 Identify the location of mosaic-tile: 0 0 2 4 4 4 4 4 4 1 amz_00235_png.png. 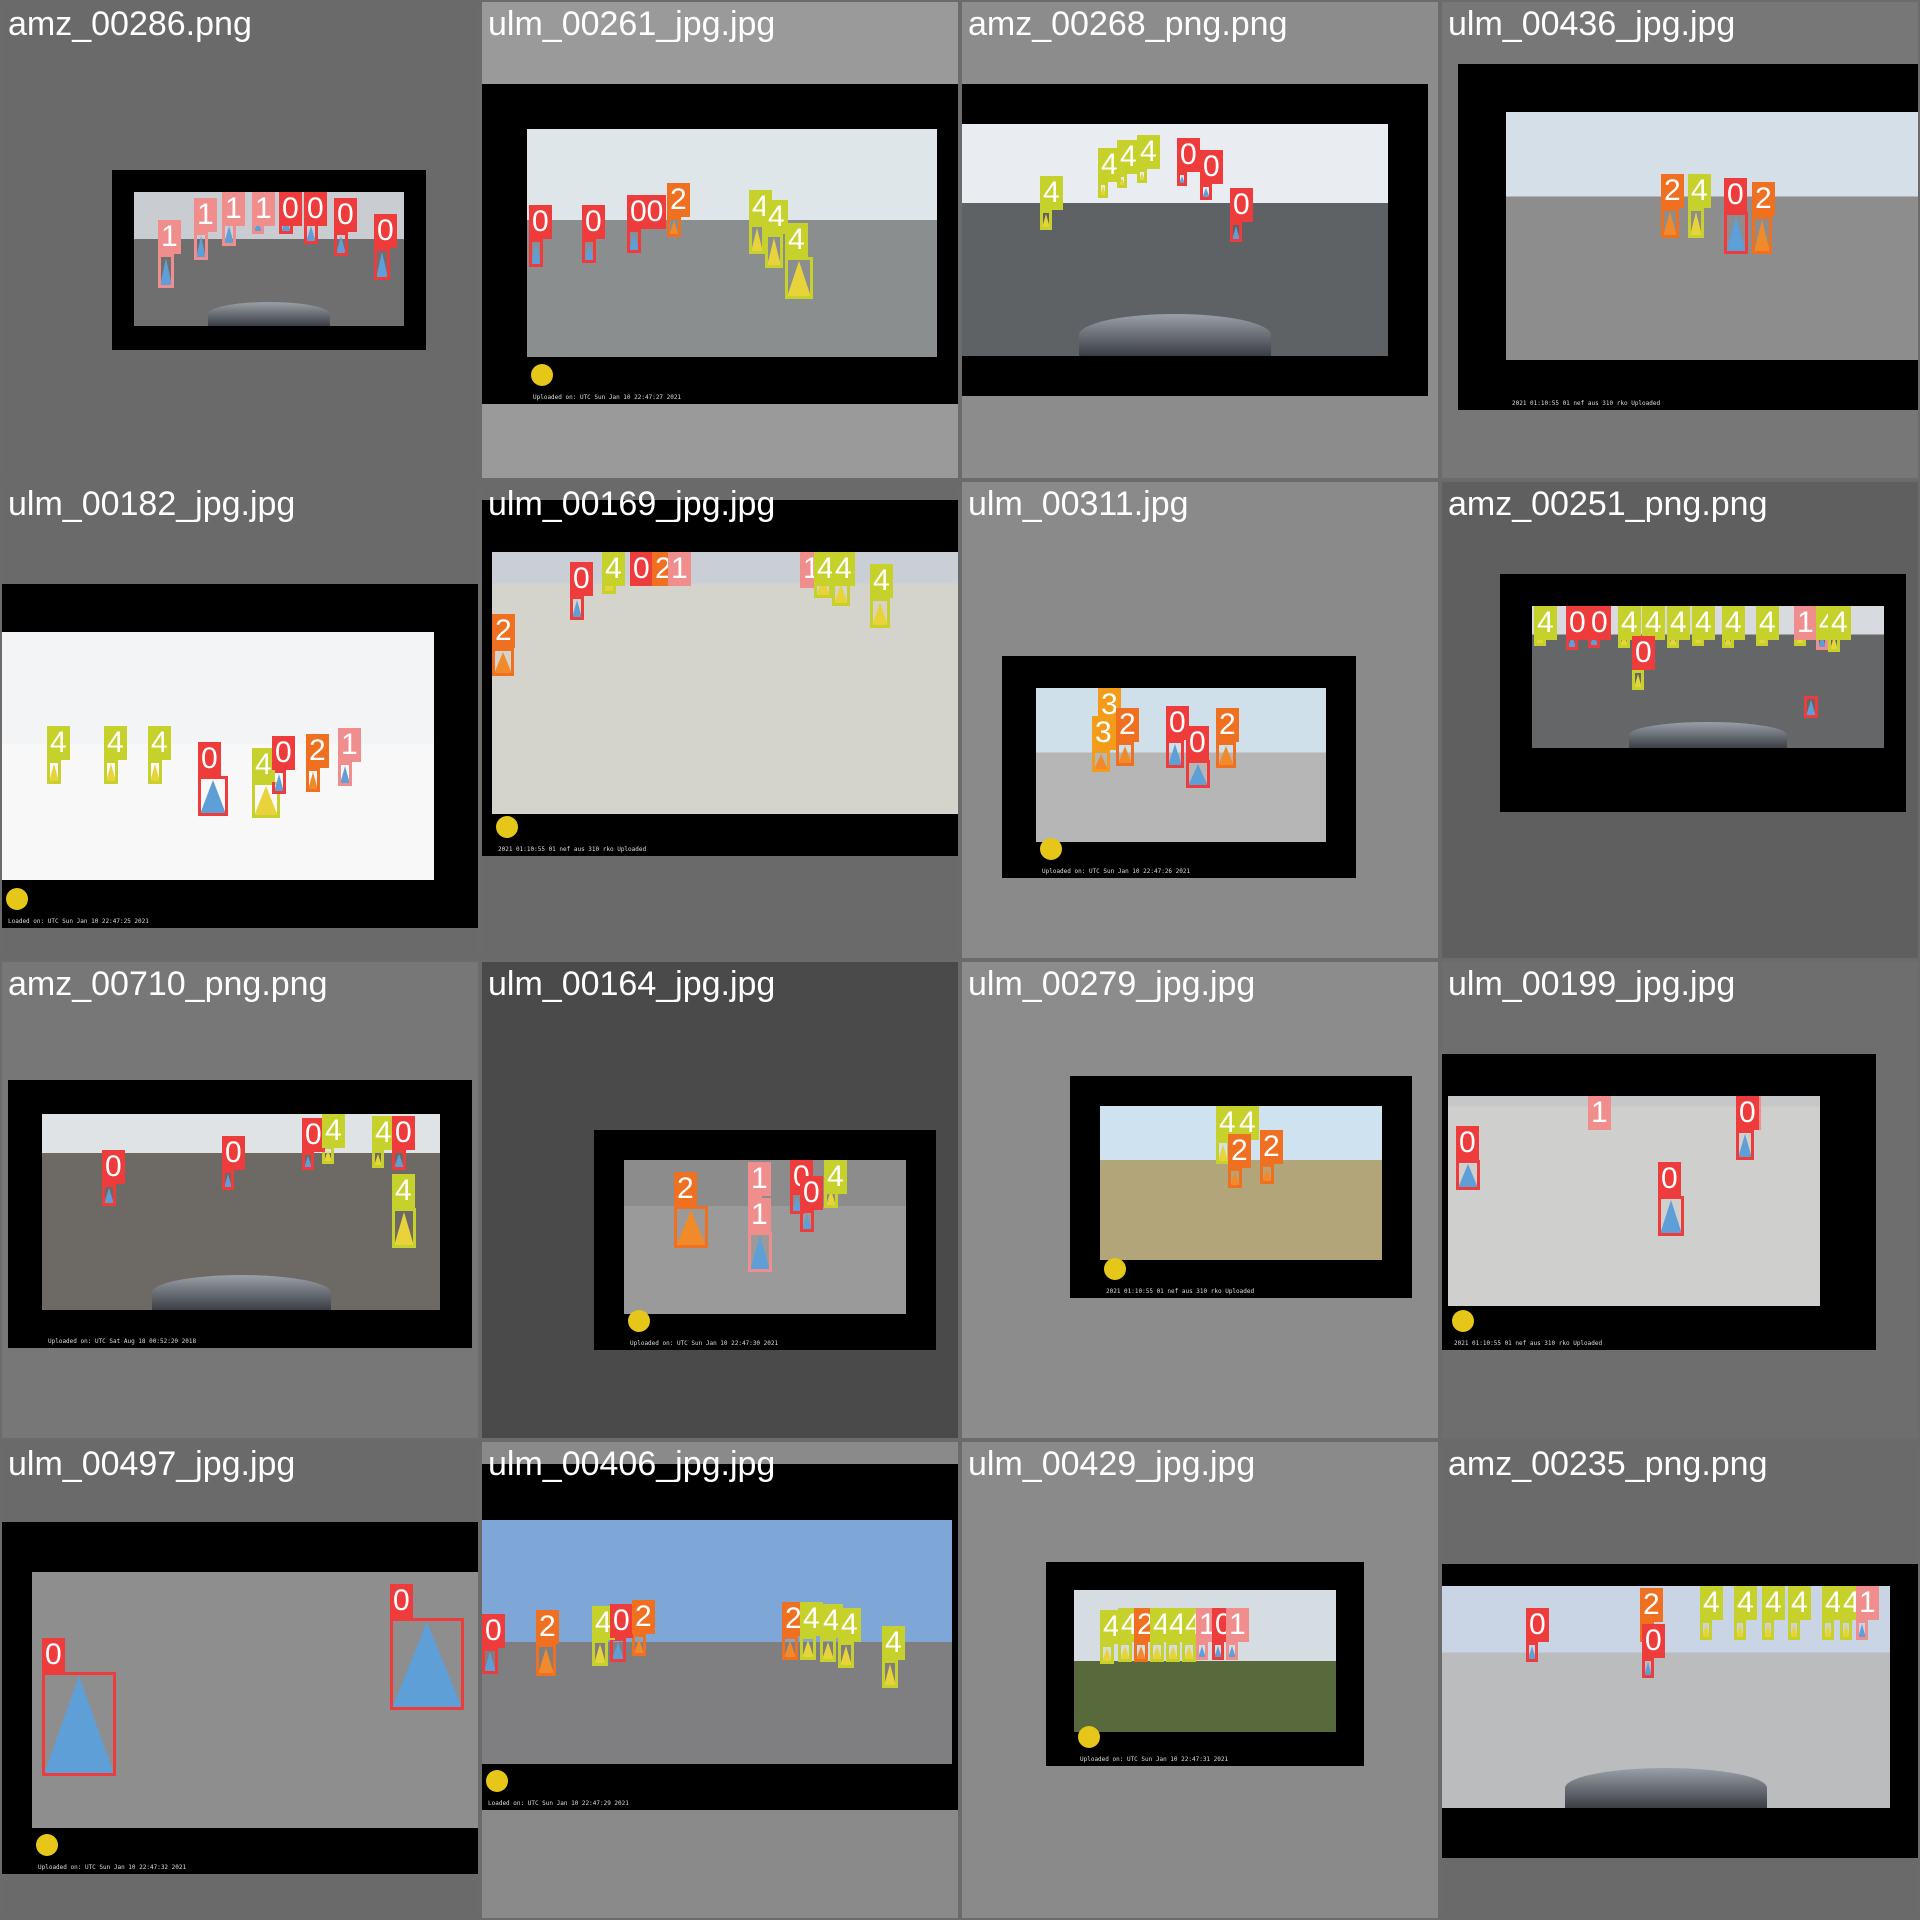
(1680, 1680).